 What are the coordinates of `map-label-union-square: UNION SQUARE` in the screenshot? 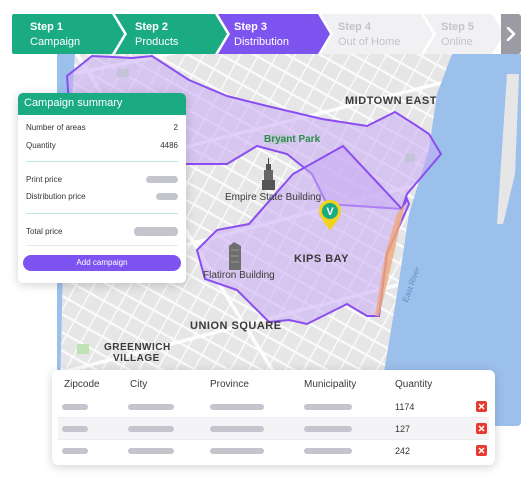 It's located at (236, 326).